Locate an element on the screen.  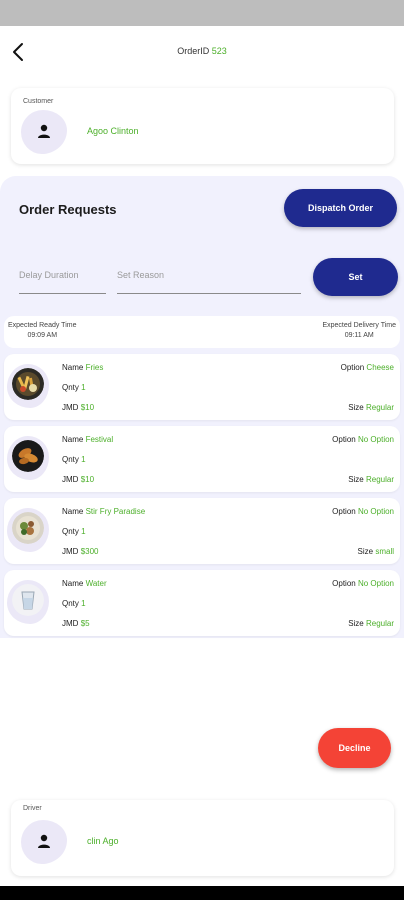
customer-avatar is located at coordinates (44, 132).